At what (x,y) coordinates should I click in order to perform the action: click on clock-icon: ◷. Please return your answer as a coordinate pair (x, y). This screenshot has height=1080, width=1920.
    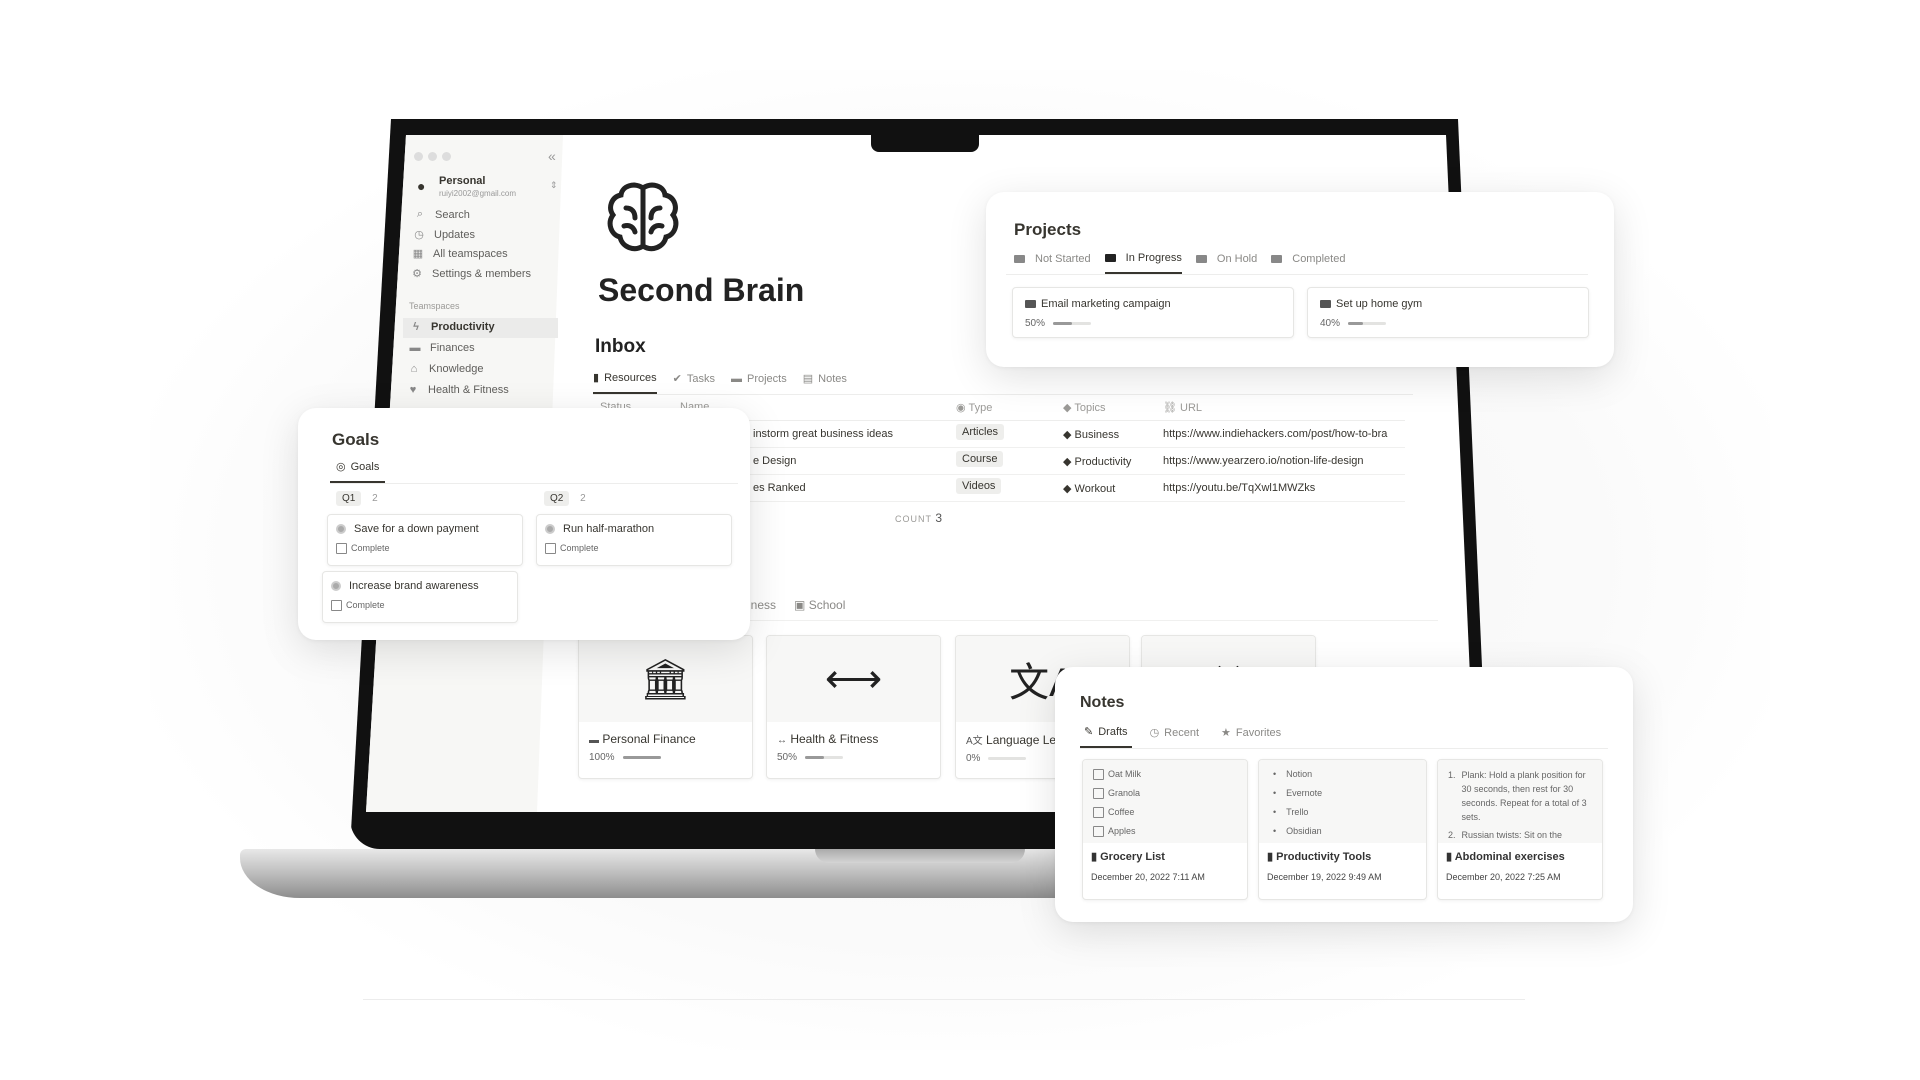
    Looking at the image, I should click on (419, 235).